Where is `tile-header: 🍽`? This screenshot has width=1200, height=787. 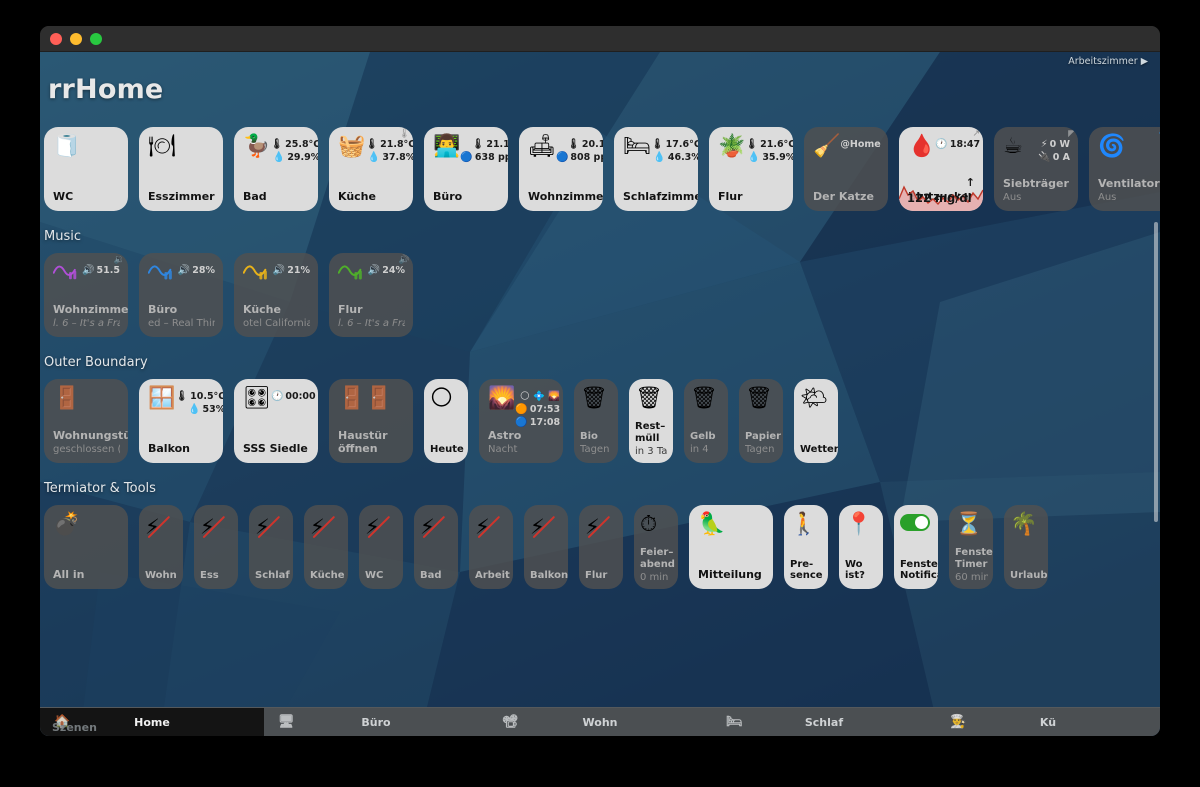 tile-header: 🍽 is located at coordinates (181, 156).